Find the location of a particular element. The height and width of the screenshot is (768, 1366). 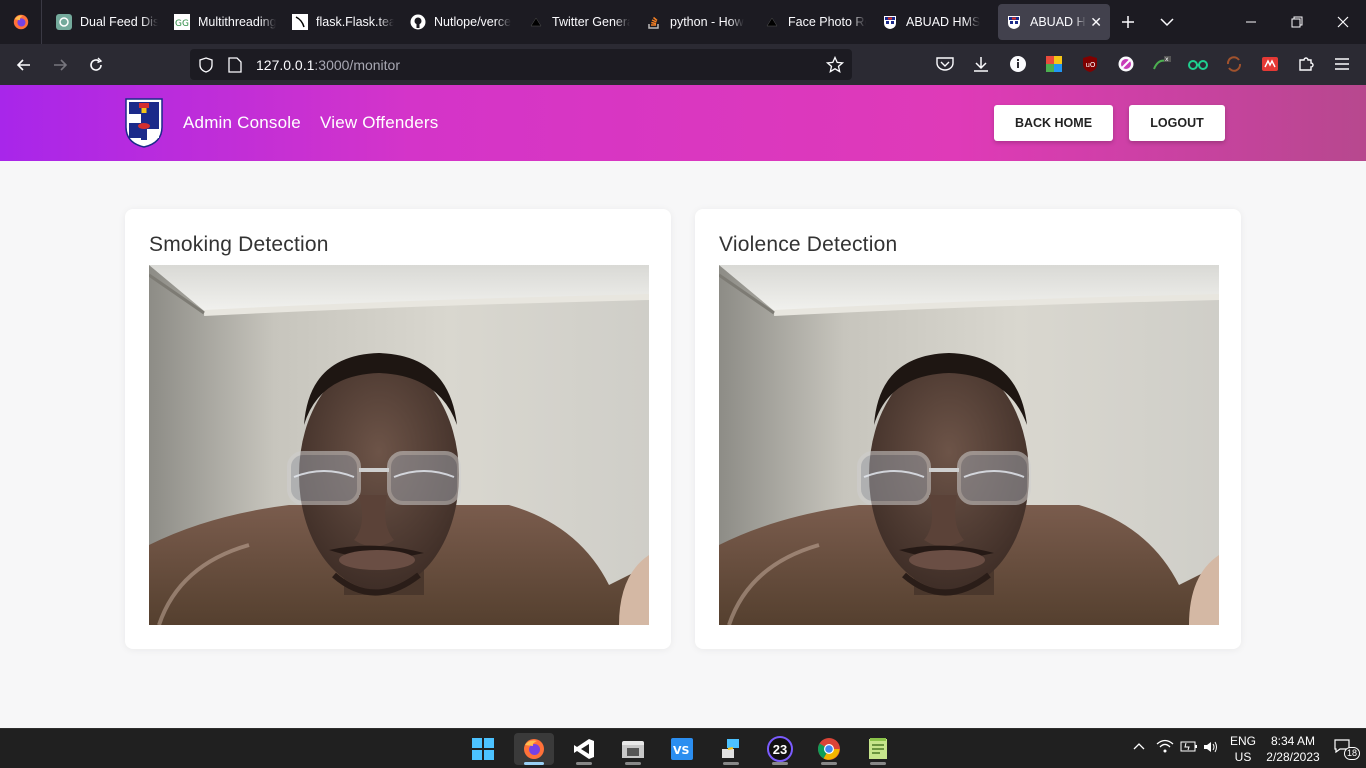

glasses-extension-icon is located at coordinates (1198, 64).